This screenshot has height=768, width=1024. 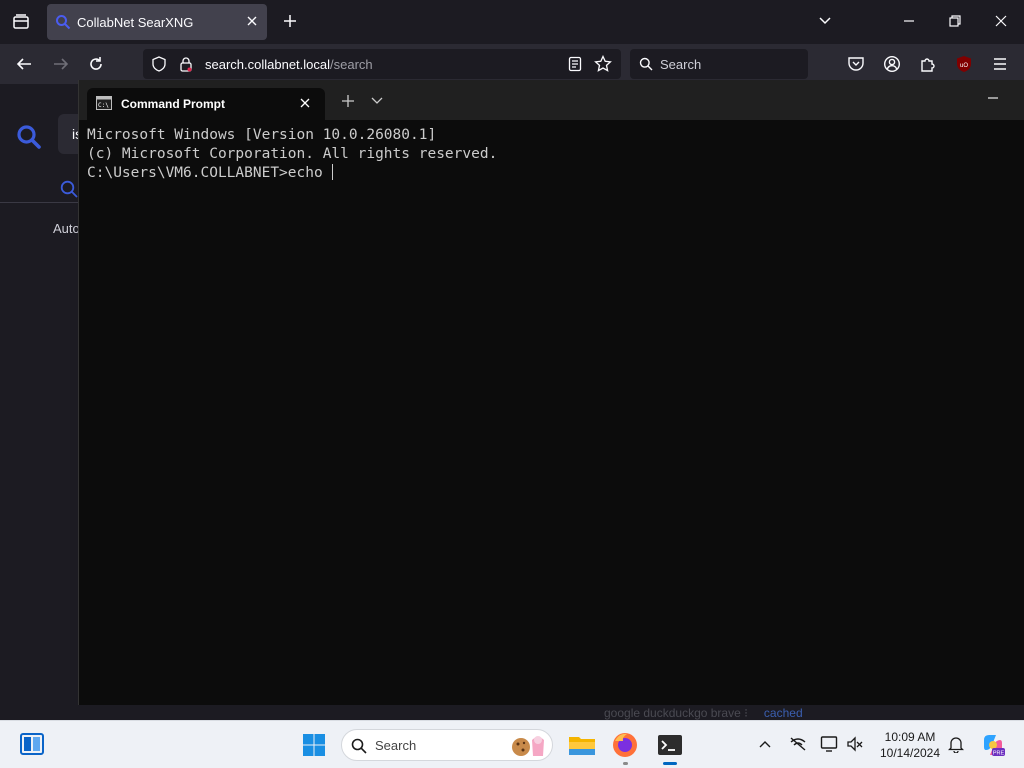 I want to click on active-indicator, so click(x=670, y=763).